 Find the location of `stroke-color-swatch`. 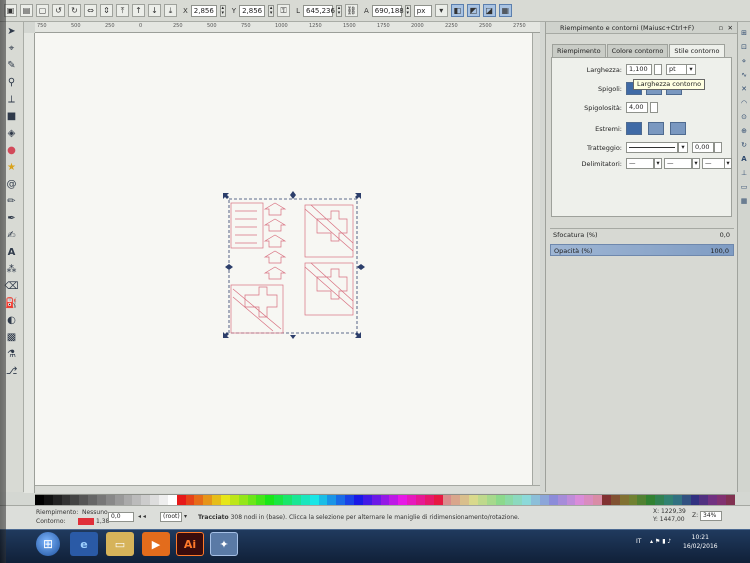

stroke-color-swatch is located at coordinates (86, 521).